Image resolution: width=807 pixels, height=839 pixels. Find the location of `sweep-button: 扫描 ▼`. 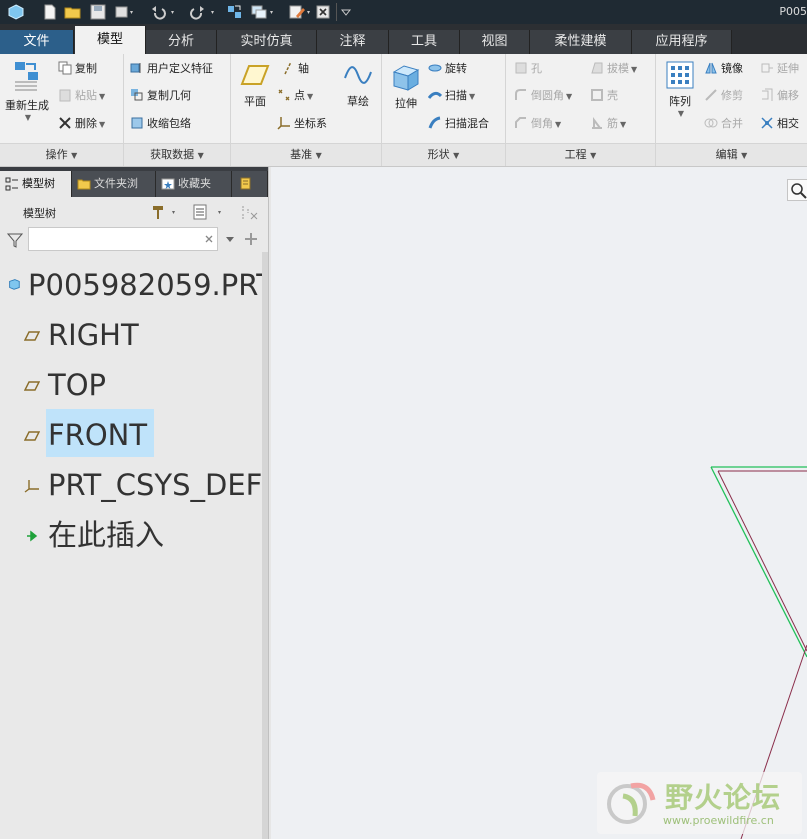

sweep-button: 扫描 ▼ is located at coordinates (451, 96).